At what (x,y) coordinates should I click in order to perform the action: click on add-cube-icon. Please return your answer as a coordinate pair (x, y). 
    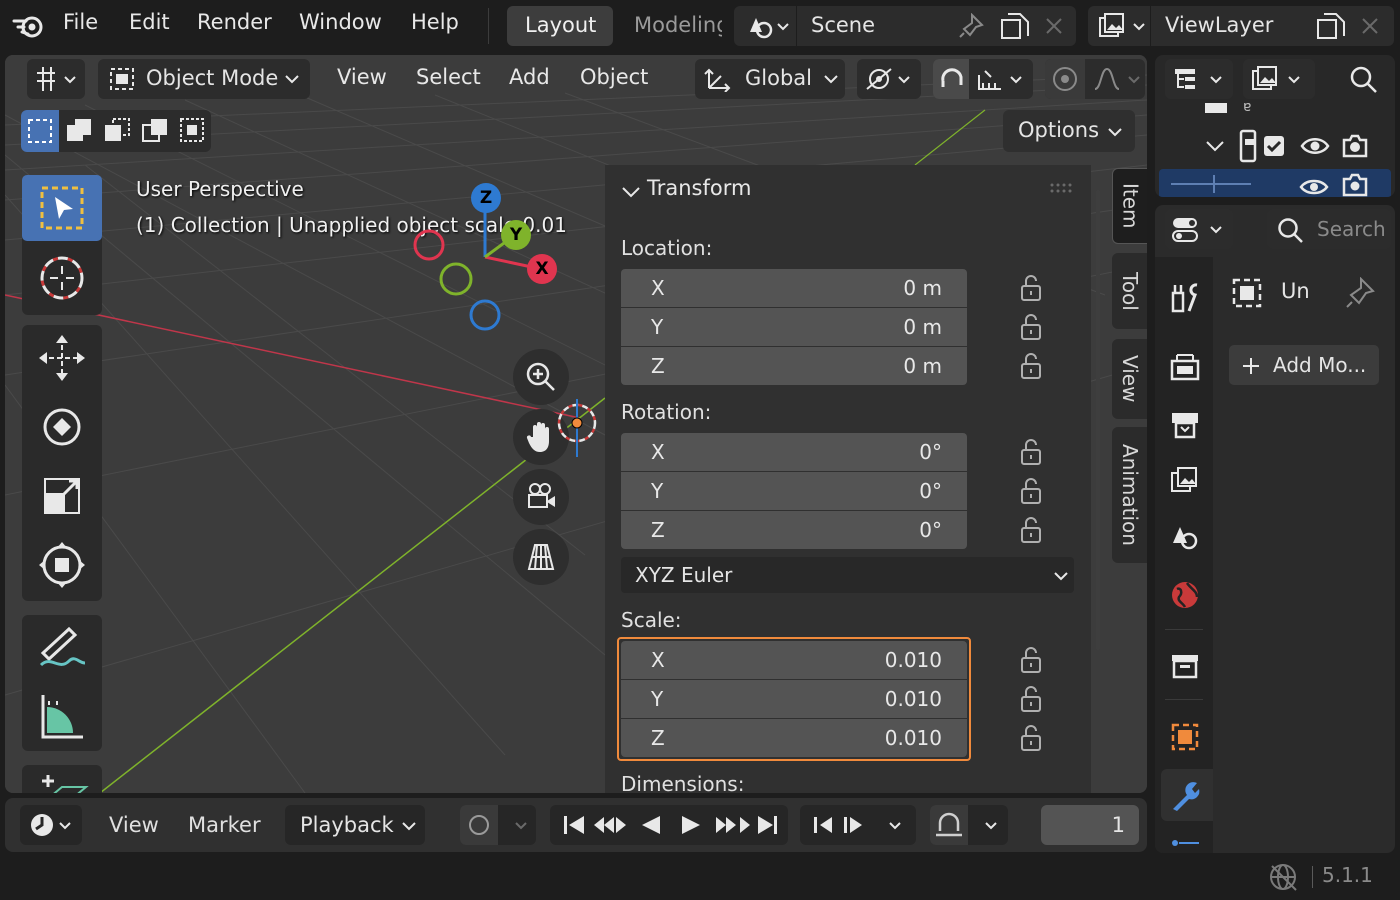
    Looking at the image, I should click on (63, 782).